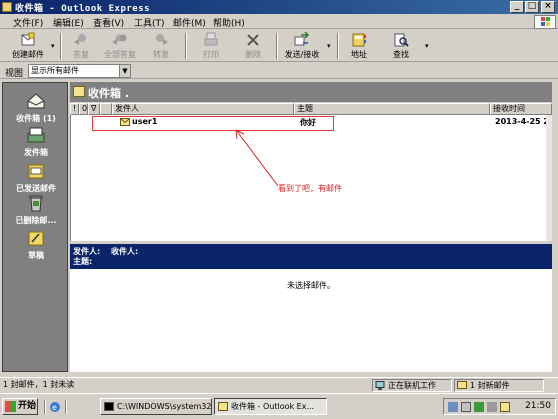 The image size is (558, 419). Describe the element at coordinates (36, 171) in the screenshot. I see `sent-items-icon` at that location.